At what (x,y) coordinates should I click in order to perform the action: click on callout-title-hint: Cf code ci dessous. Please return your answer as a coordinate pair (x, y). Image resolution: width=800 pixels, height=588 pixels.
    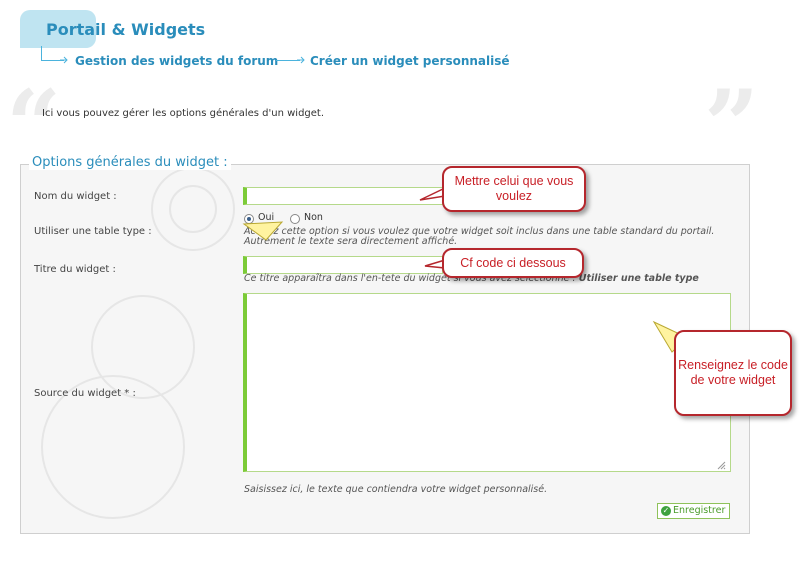
    Looking at the image, I should click on (513, 263).